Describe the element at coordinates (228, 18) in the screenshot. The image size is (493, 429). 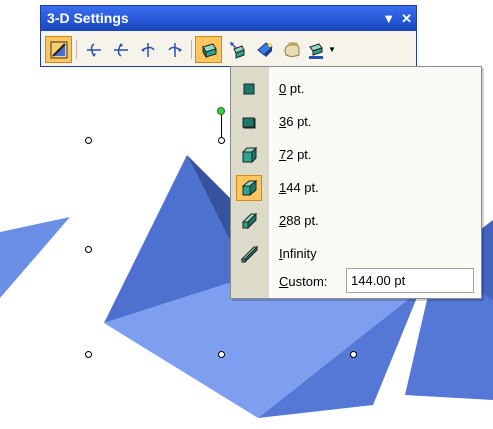
I see `toolbar-title-bar: 3-D Settings ▼ ✕` at that location.